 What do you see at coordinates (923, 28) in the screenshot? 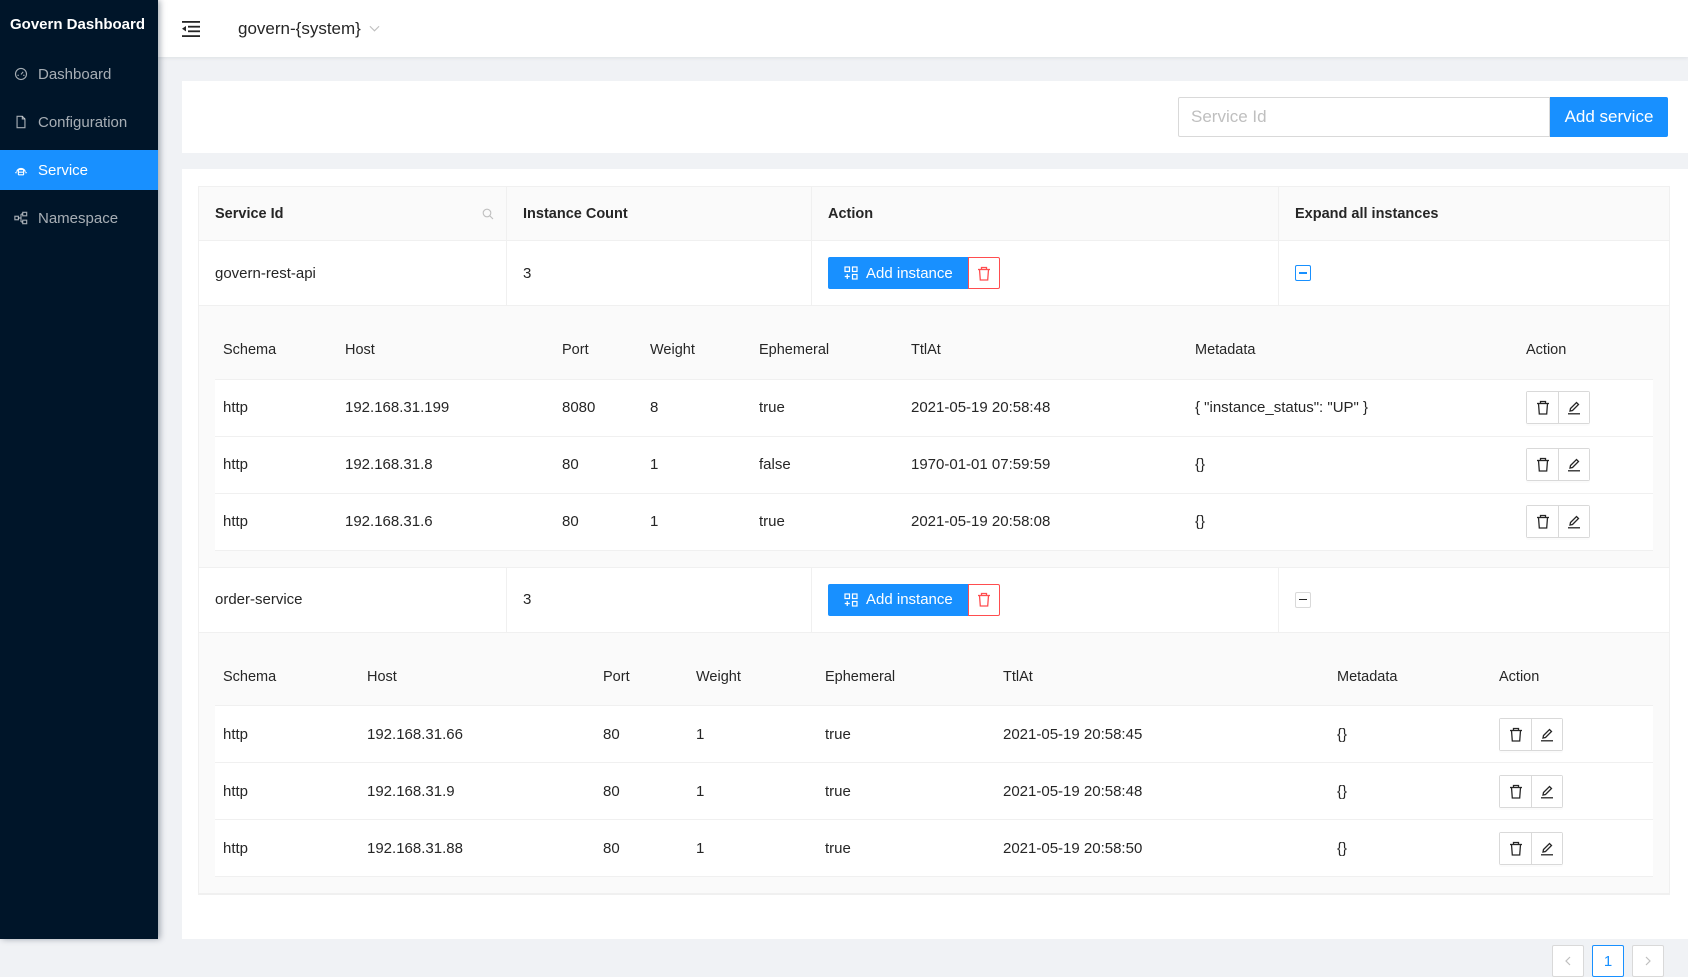
I see `top-header: govern-{system}` at bounding box center [923, 28].